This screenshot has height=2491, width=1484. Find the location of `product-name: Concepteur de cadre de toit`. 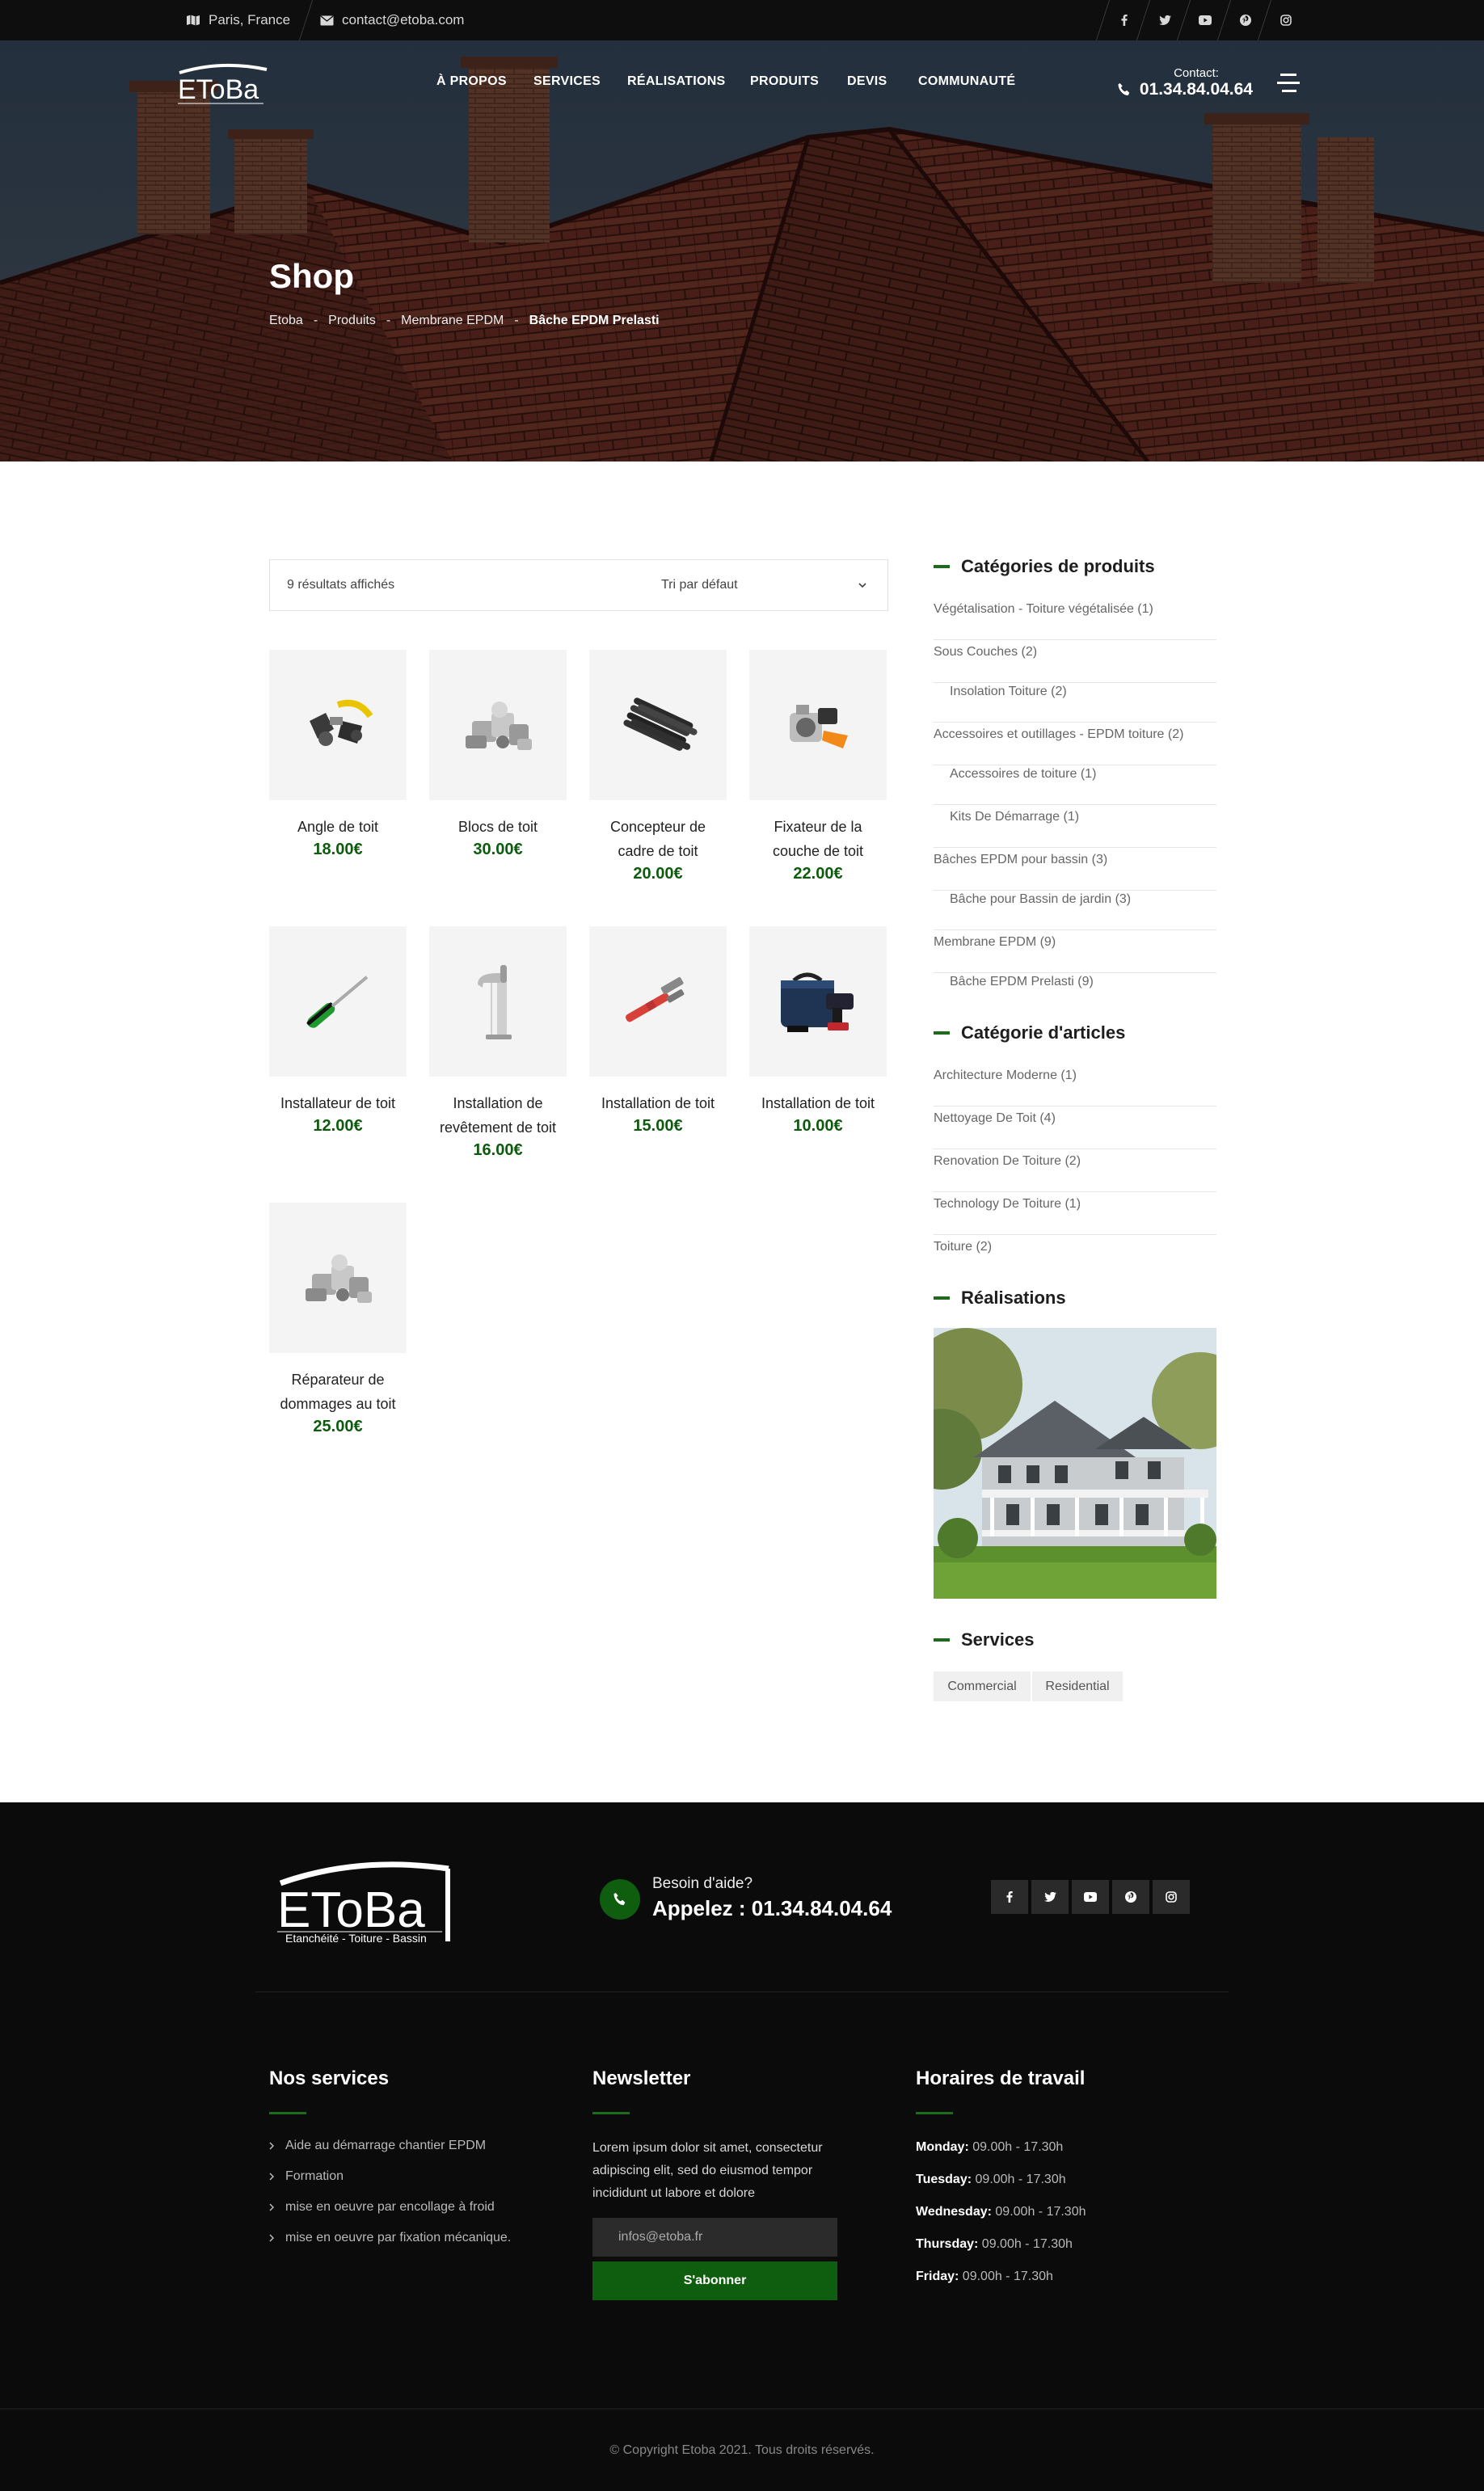

product-name: Concepteur de cadre de toit is located at coordinates (658, 839).